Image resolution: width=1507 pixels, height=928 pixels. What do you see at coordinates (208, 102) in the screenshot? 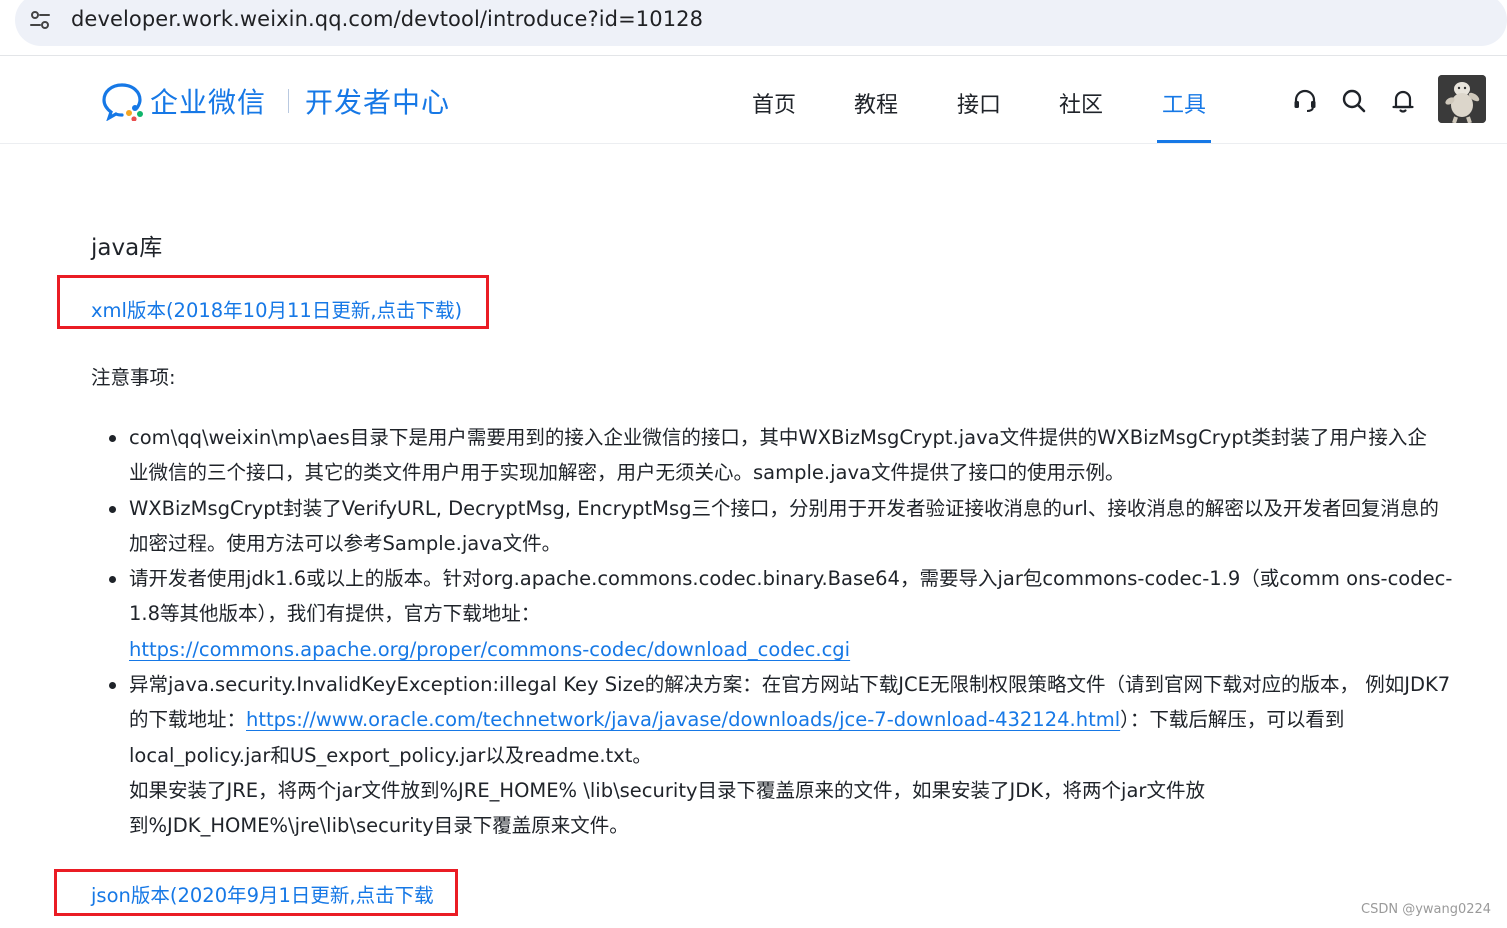
I see `logo-text: 企业微信` at bounding box center [208, 102].